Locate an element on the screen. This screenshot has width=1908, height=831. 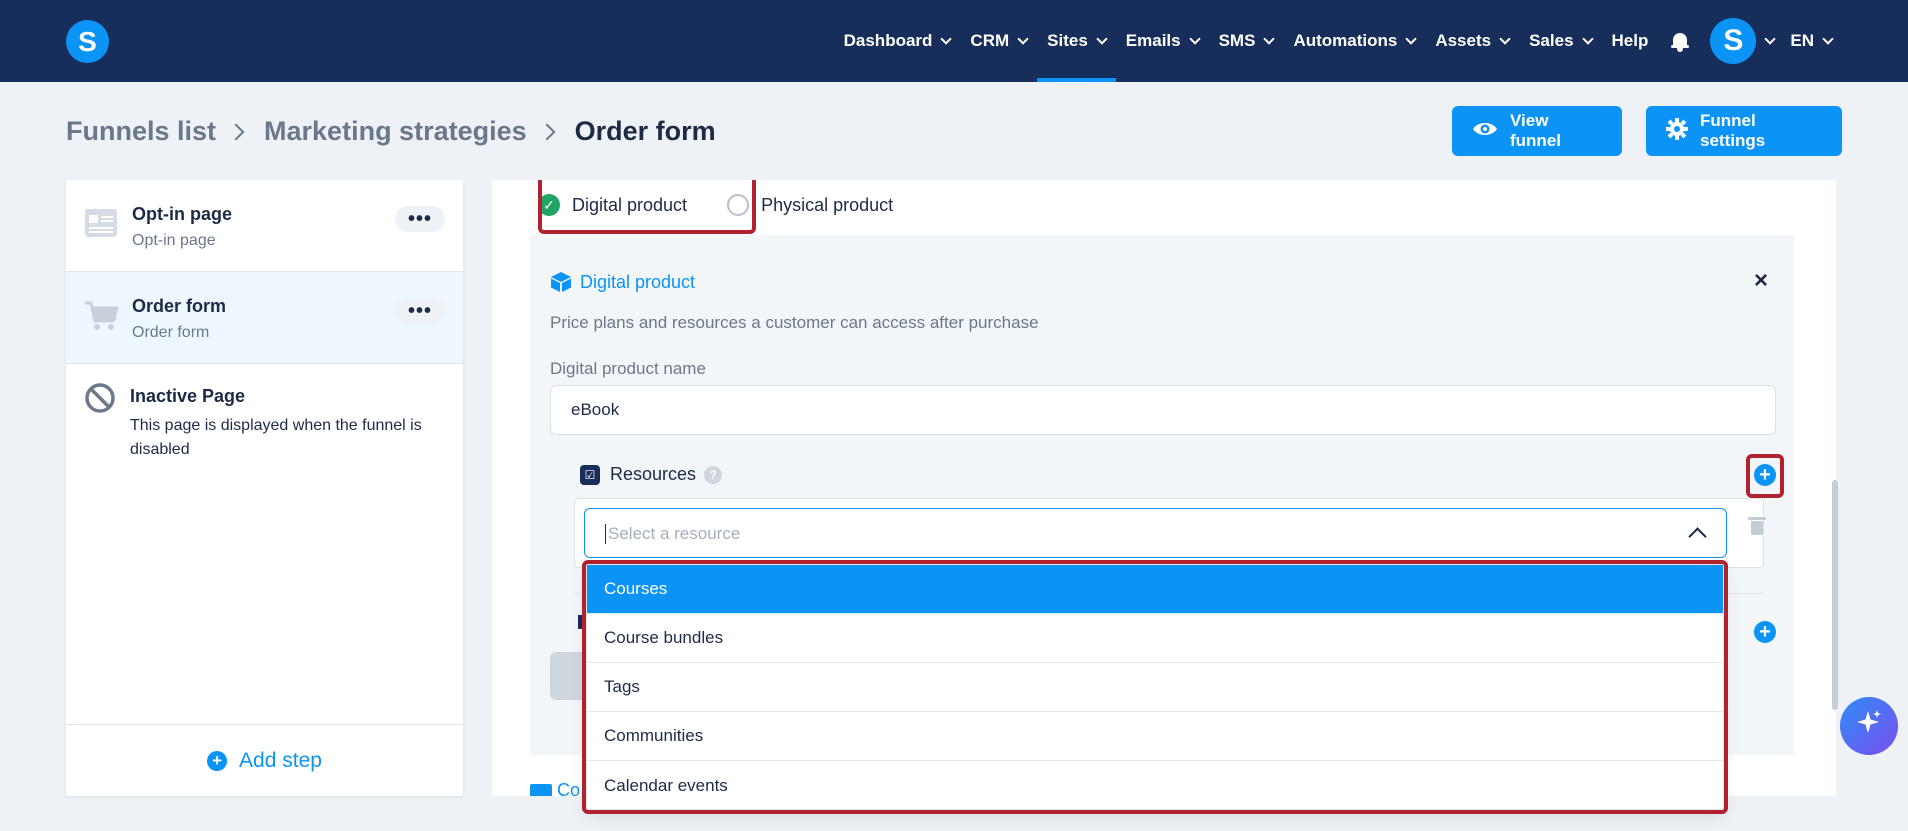
bell-icon is located at coordinates (1680, 41).